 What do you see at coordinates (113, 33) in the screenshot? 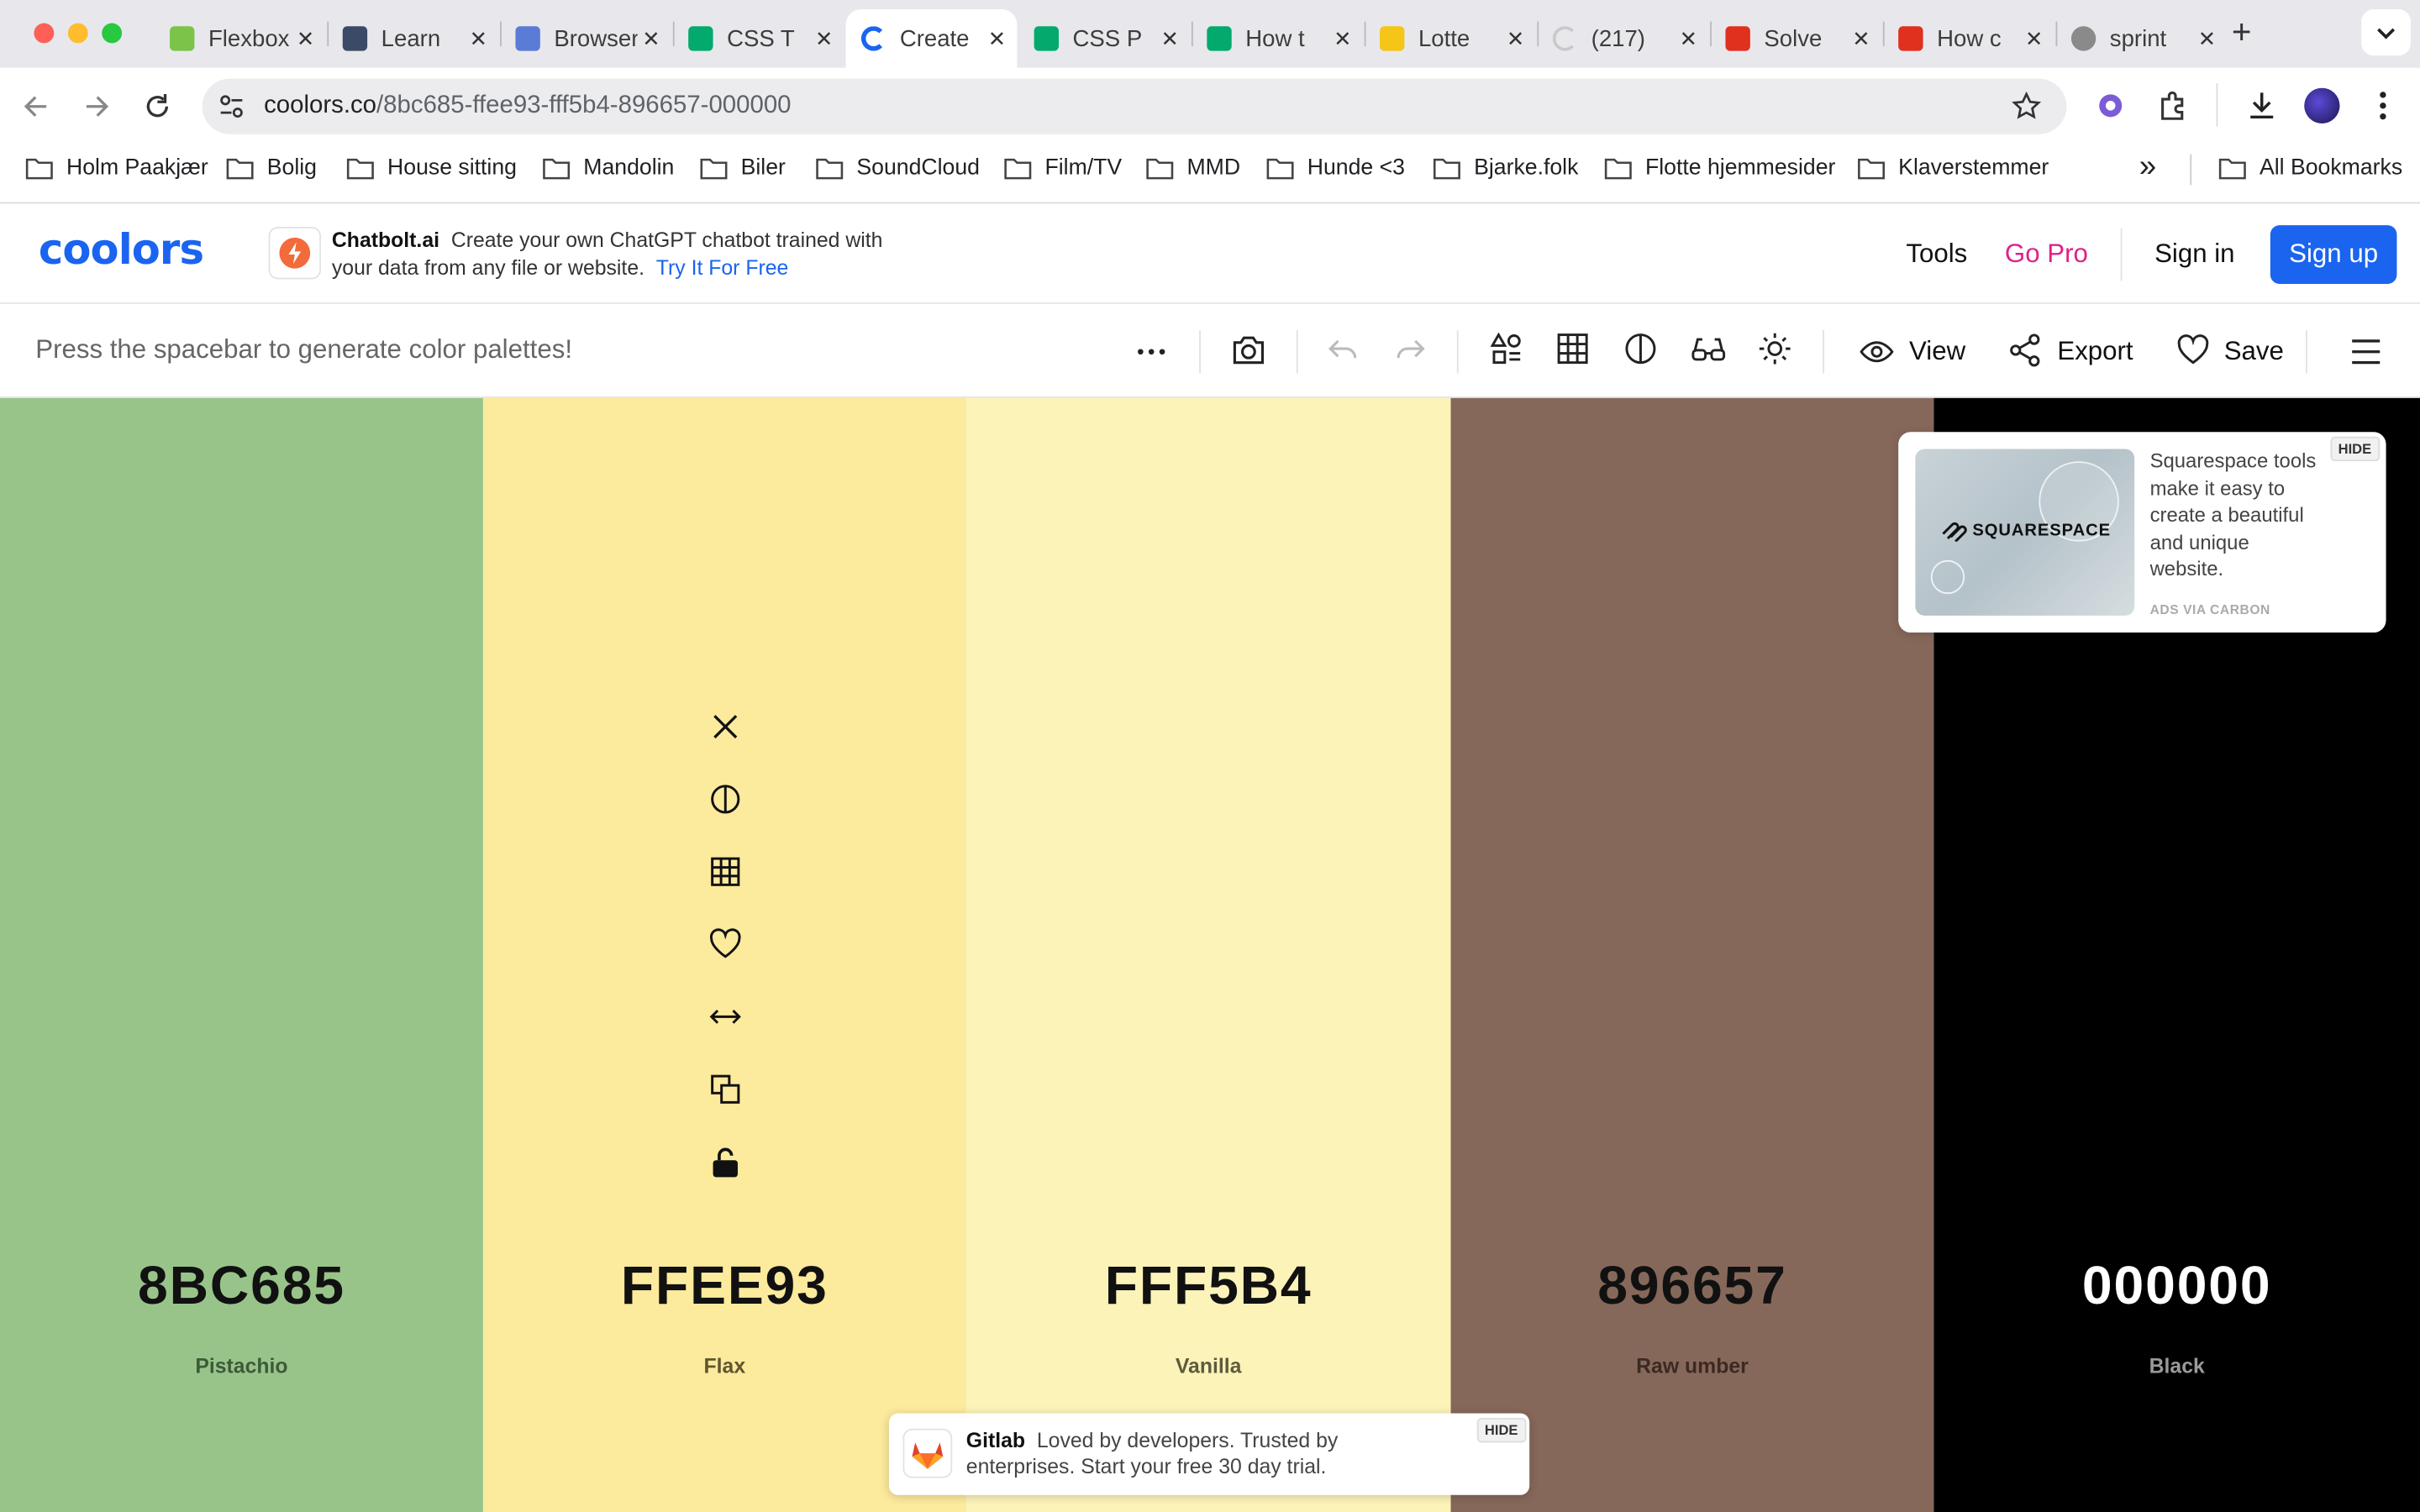
I see `maximize-window-button` at bounding box center [113, 33].